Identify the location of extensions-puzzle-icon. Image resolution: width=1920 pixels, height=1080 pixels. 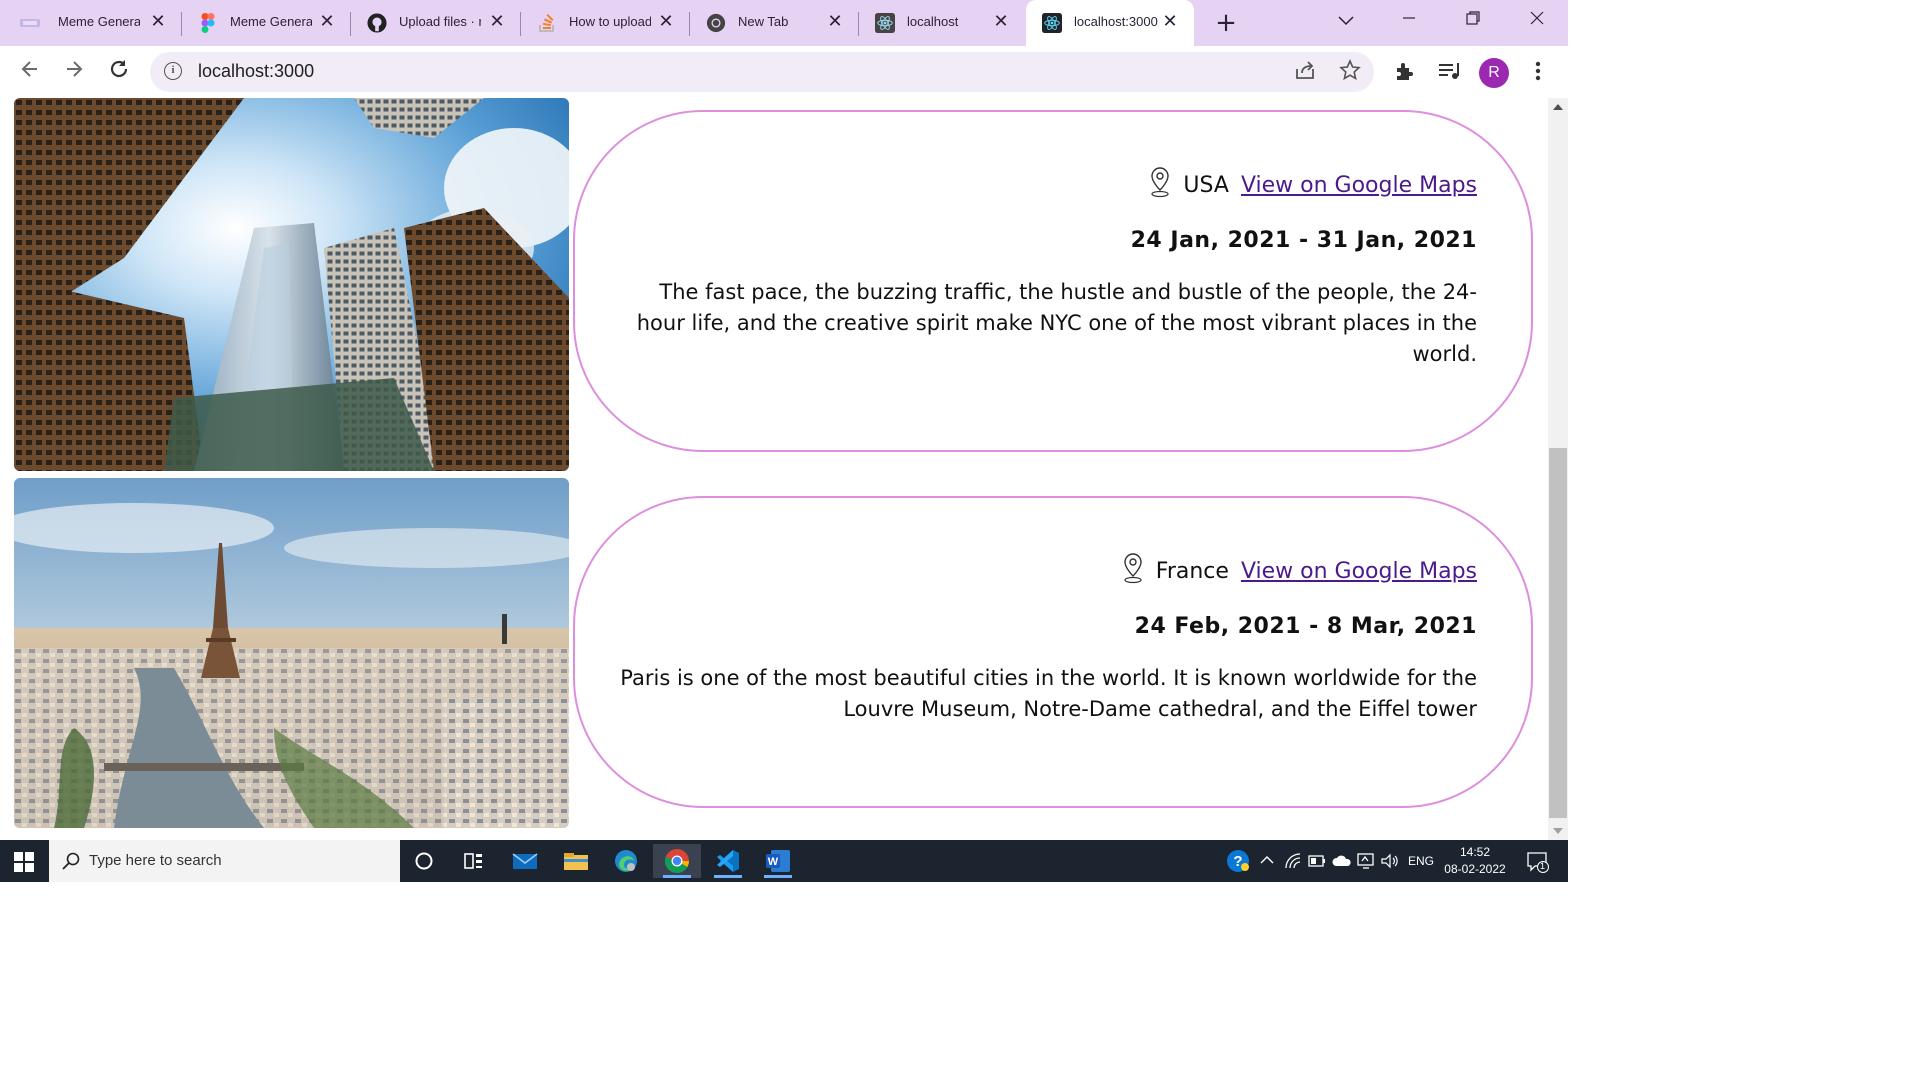
(1405, 73).